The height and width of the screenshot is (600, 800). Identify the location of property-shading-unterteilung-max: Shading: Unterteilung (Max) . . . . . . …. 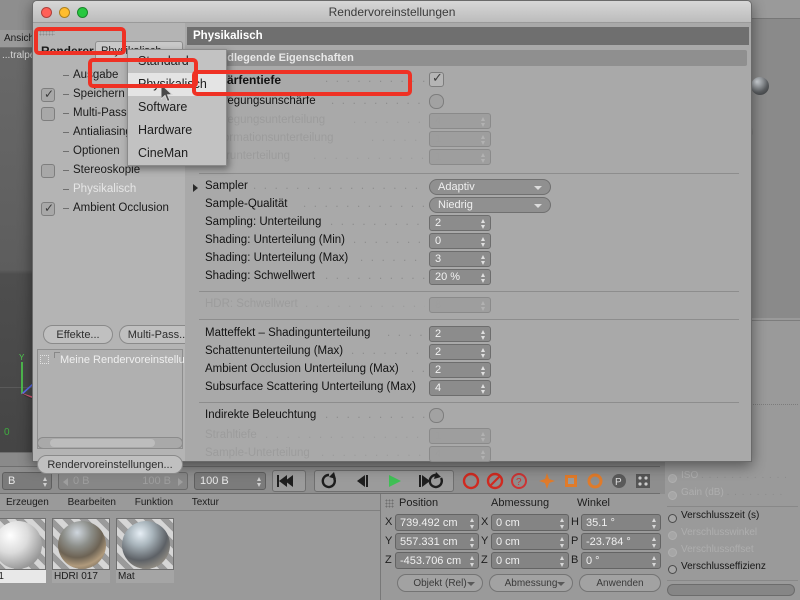
(468, 259).